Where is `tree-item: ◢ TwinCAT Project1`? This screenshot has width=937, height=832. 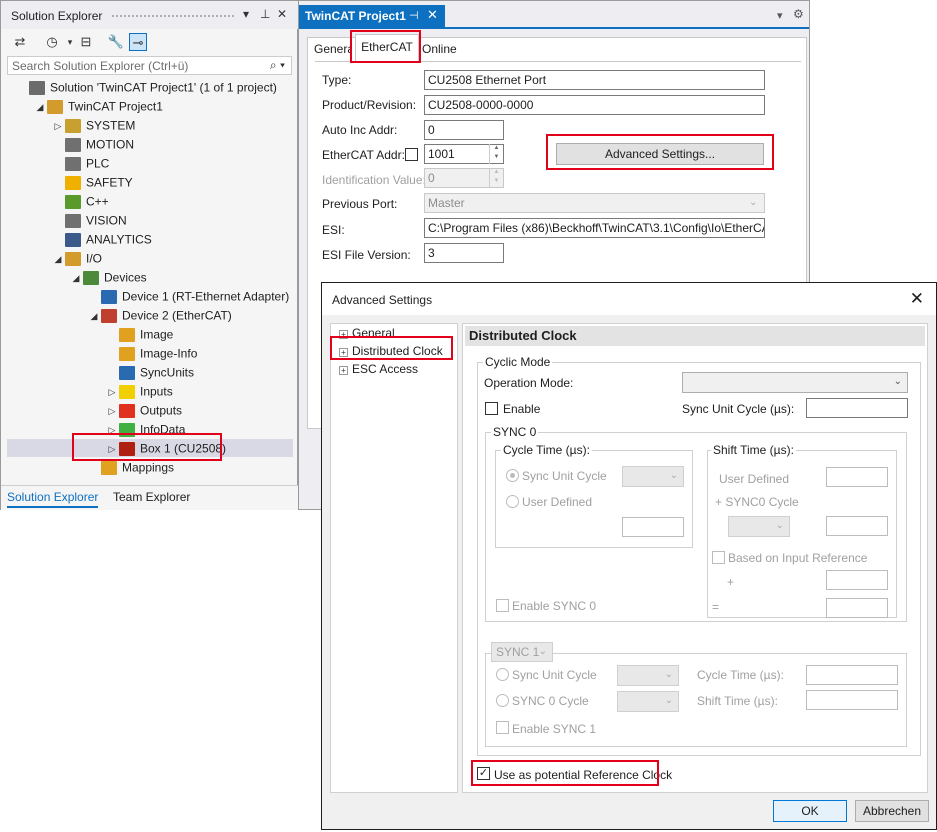 tree-item: ◢ TwinCAT Project1 is located at coordinates (98, 106).